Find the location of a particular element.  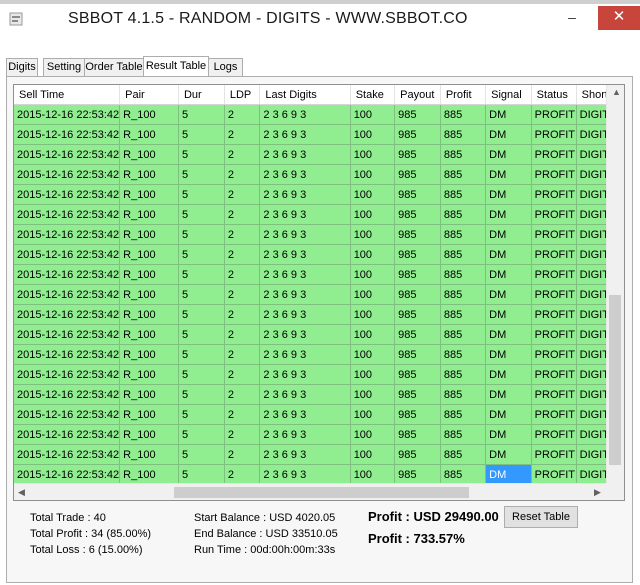

scroll-up-icon: ▲ is located at coordinates (616, 92).